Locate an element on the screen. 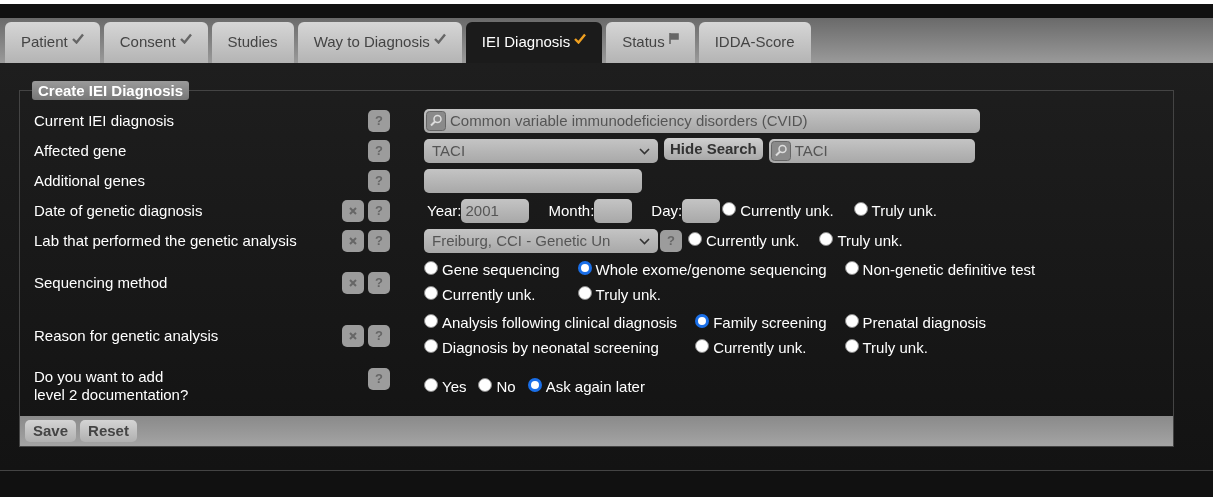  tab: Way to Diagnosis is located at coordinates (379, 42).